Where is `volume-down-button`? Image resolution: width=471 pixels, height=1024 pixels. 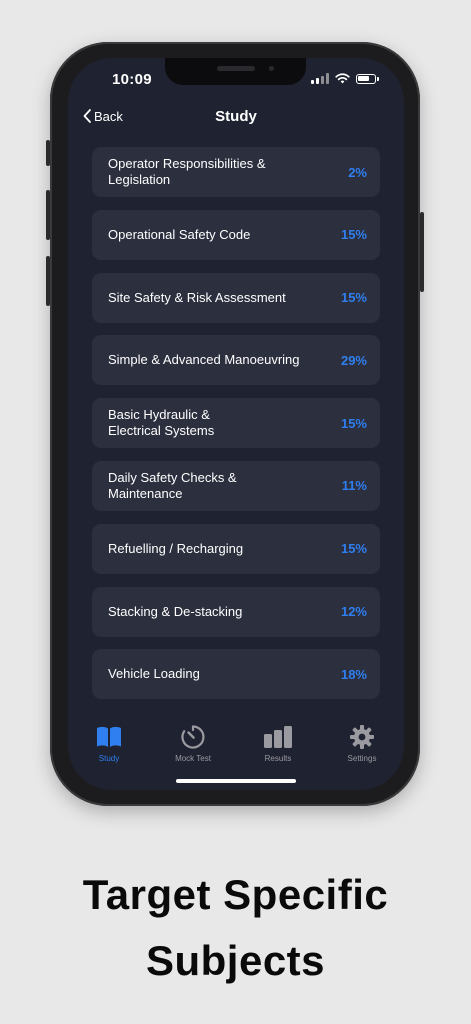
volume-down-button is located at coordinates (48, 281).